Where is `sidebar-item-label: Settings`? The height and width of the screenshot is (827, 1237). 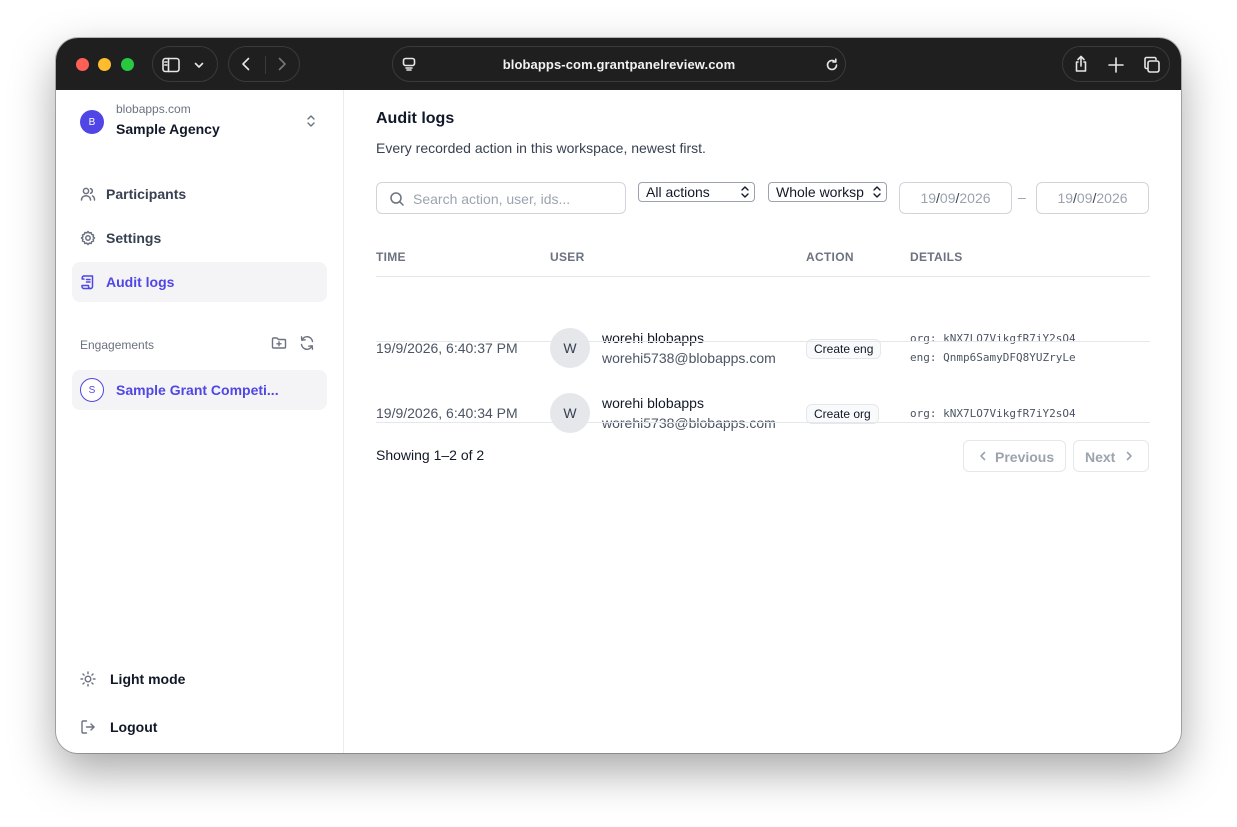
sidebar-item-label: Settings is located at coordinates (134, 238).